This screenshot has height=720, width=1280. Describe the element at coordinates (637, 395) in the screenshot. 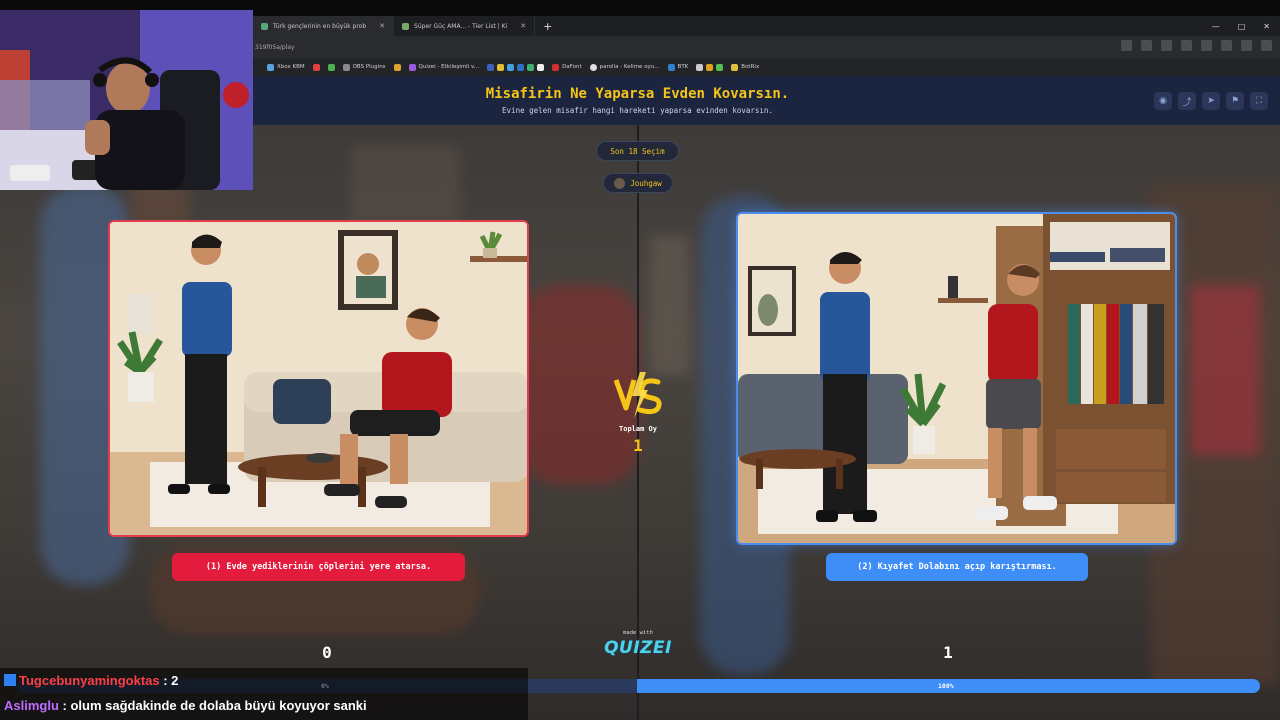

I see `vs-logo-icon` at that location.